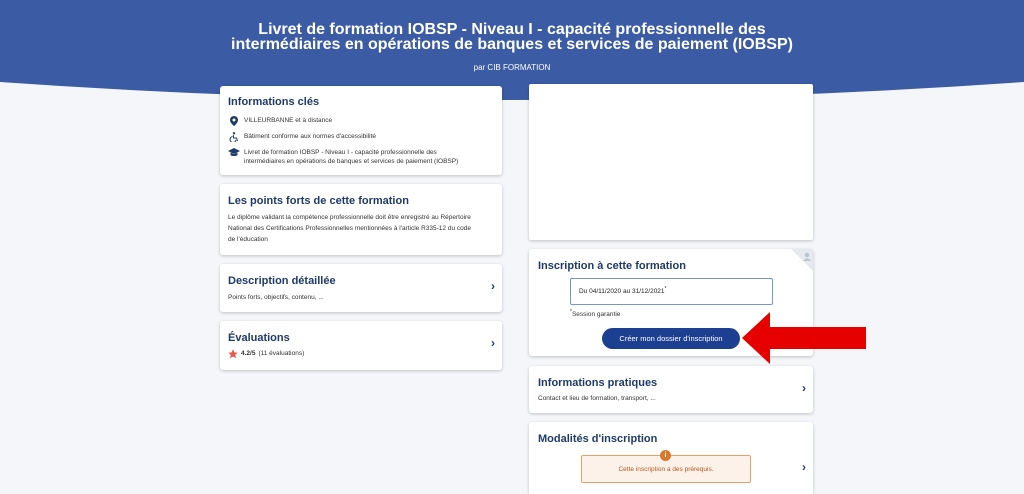 The height and width of the screenshot is (494, 1024). What do you see at coordinates (598, 383) in the screenshot?
I see `practical-info-title: Informations pratiques` at bounding box center [598, 383].